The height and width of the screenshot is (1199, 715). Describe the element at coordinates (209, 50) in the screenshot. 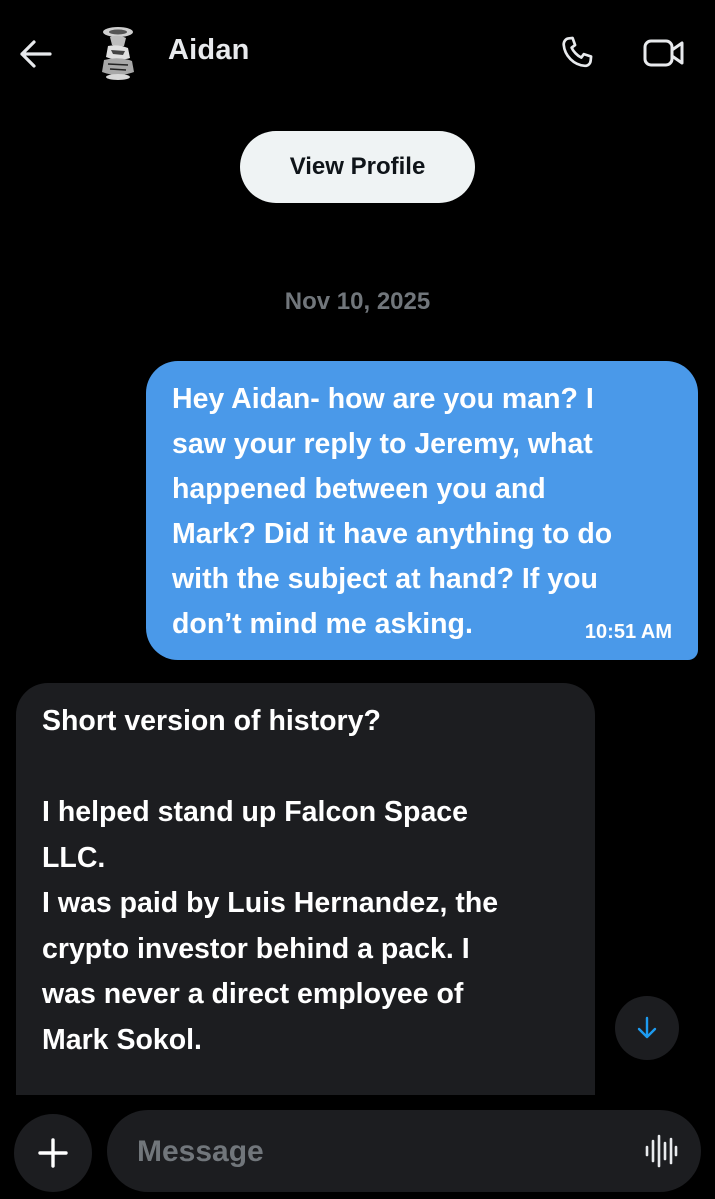

I see `contact-name: Aidan` at that location.